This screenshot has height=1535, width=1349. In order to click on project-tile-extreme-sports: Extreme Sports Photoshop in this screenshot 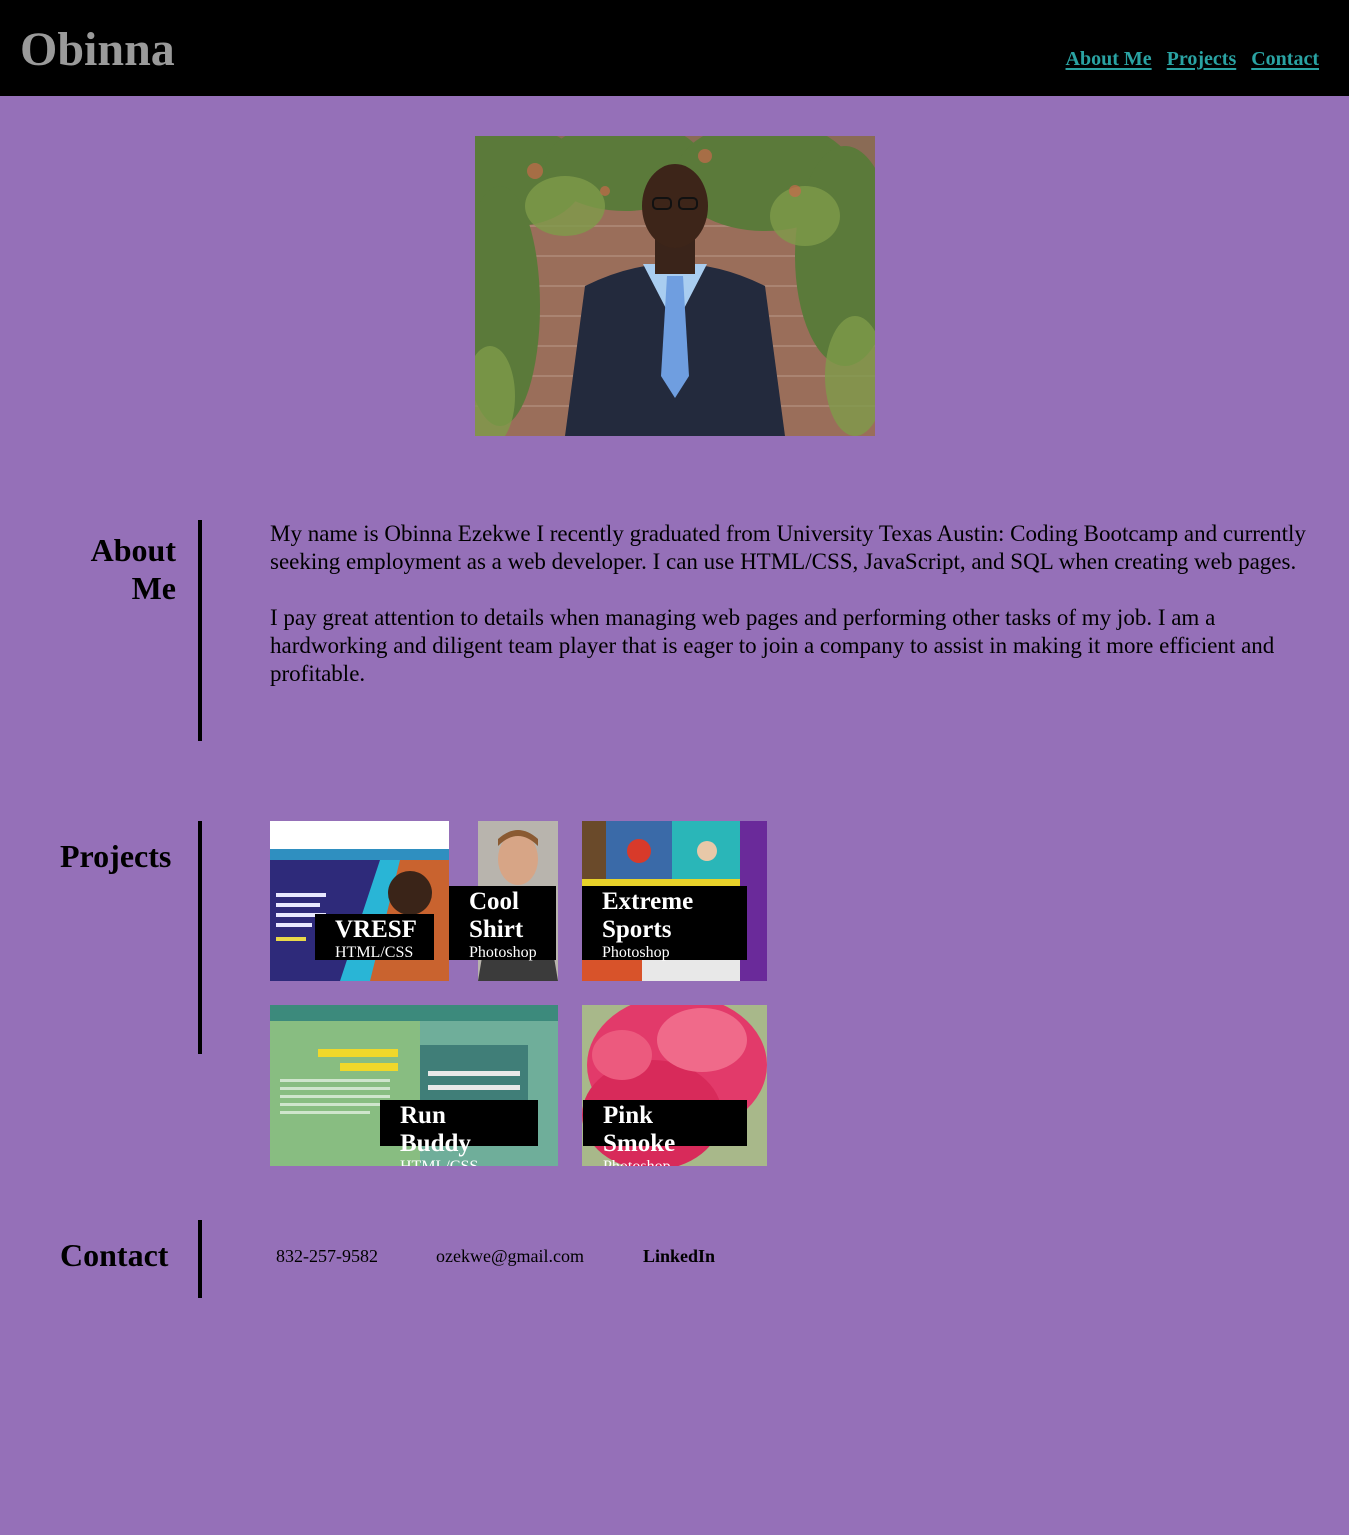, I will do `click(674, 901)`.